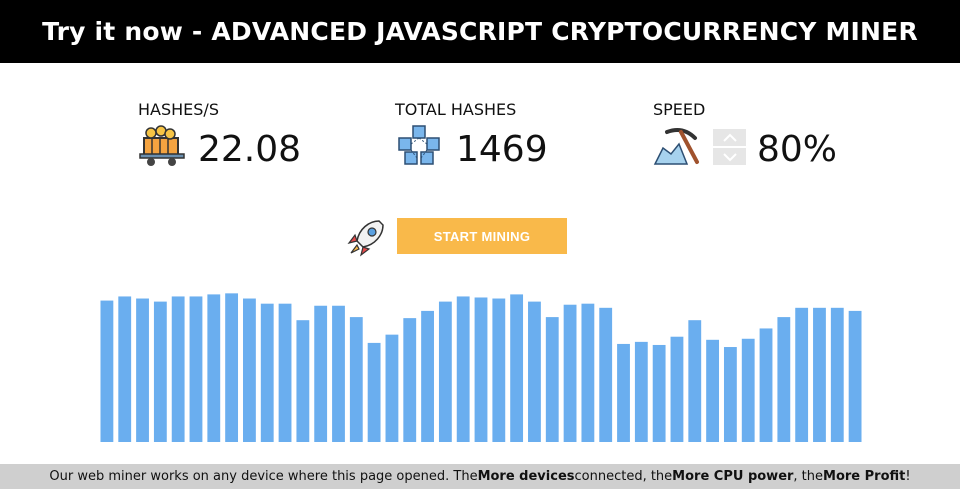  I want to click on footer-text-2: connected, the, so click(623, 476).